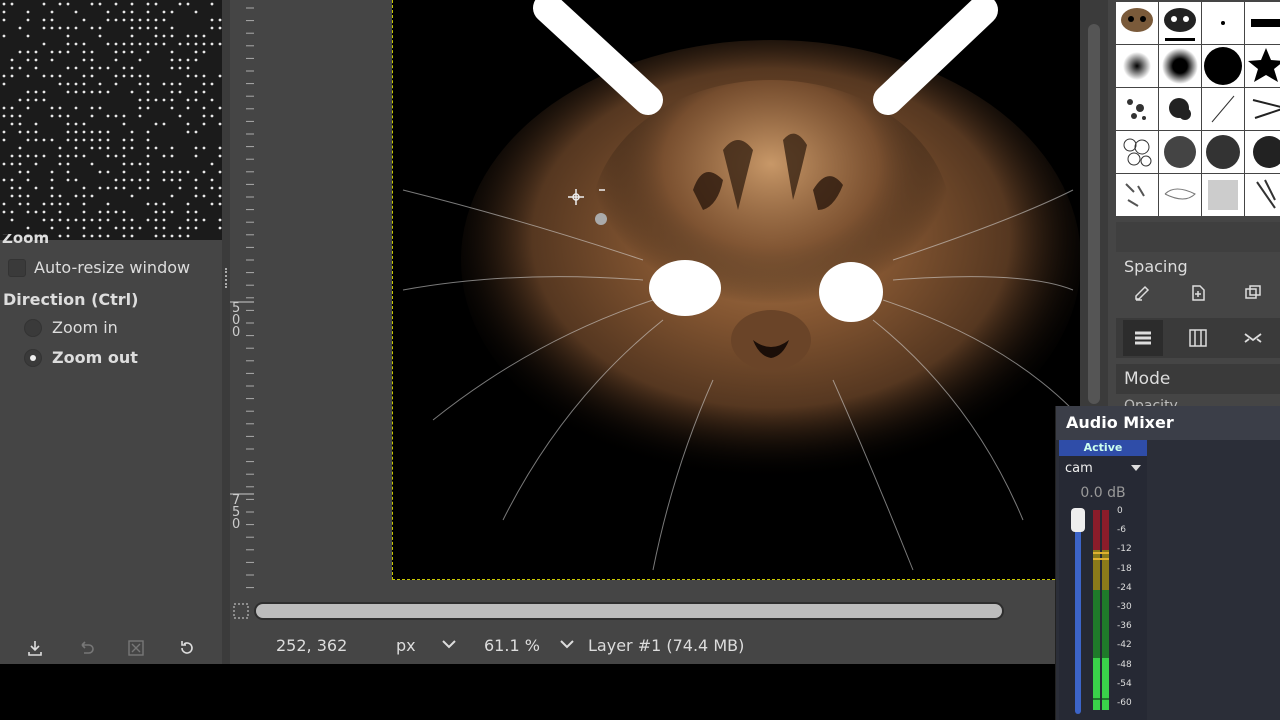 This screenshot has width=1280, height=720. I want to click on meter-scale-label: -18, so click(1124, 568).